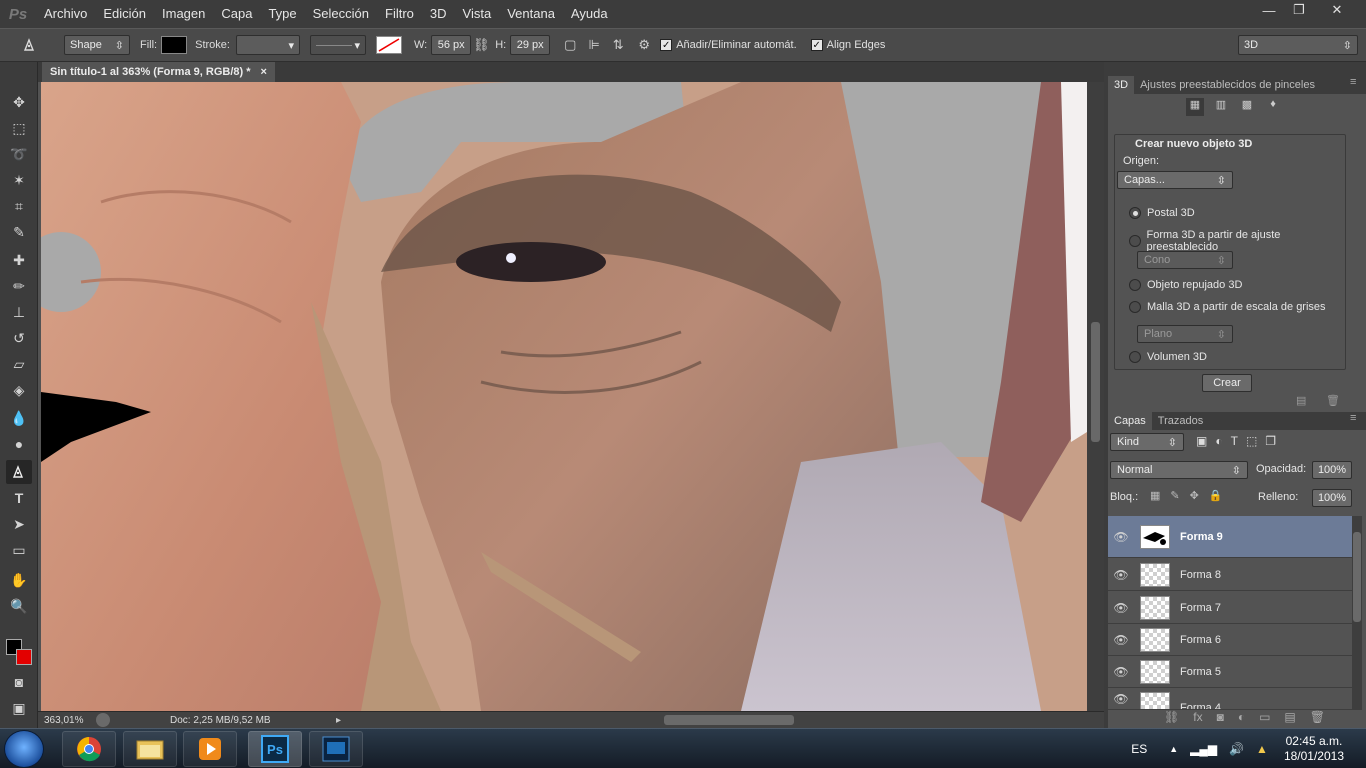 This screenshot has width=1366, height=768. What do you see at coordinates (1147, 442) in the screenshot?
I see `kind-filter-select: Kind ⇳` at bounding box center [1147, 442].